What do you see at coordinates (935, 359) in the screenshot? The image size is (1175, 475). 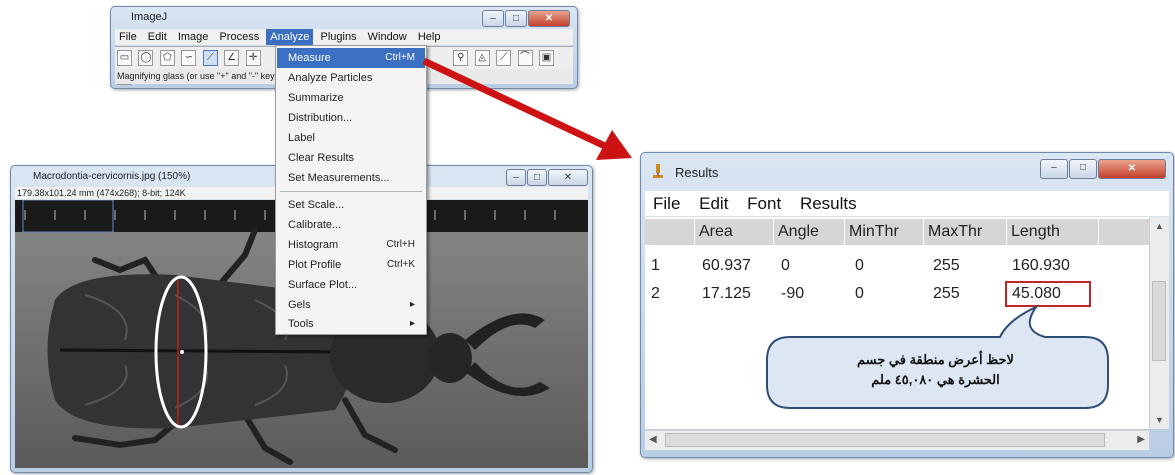 I see `callout-line-1: لاحظ أعرض منطقة في جسم` at bounding box center [935, 359].